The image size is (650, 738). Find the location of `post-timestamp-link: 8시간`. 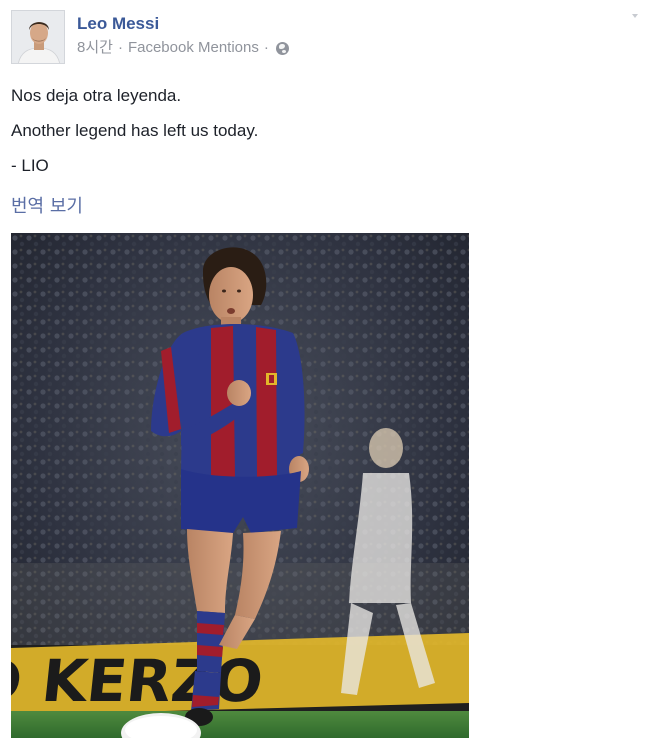

post-timestamp-link: 8시간 is located at coordinates (95, 48).